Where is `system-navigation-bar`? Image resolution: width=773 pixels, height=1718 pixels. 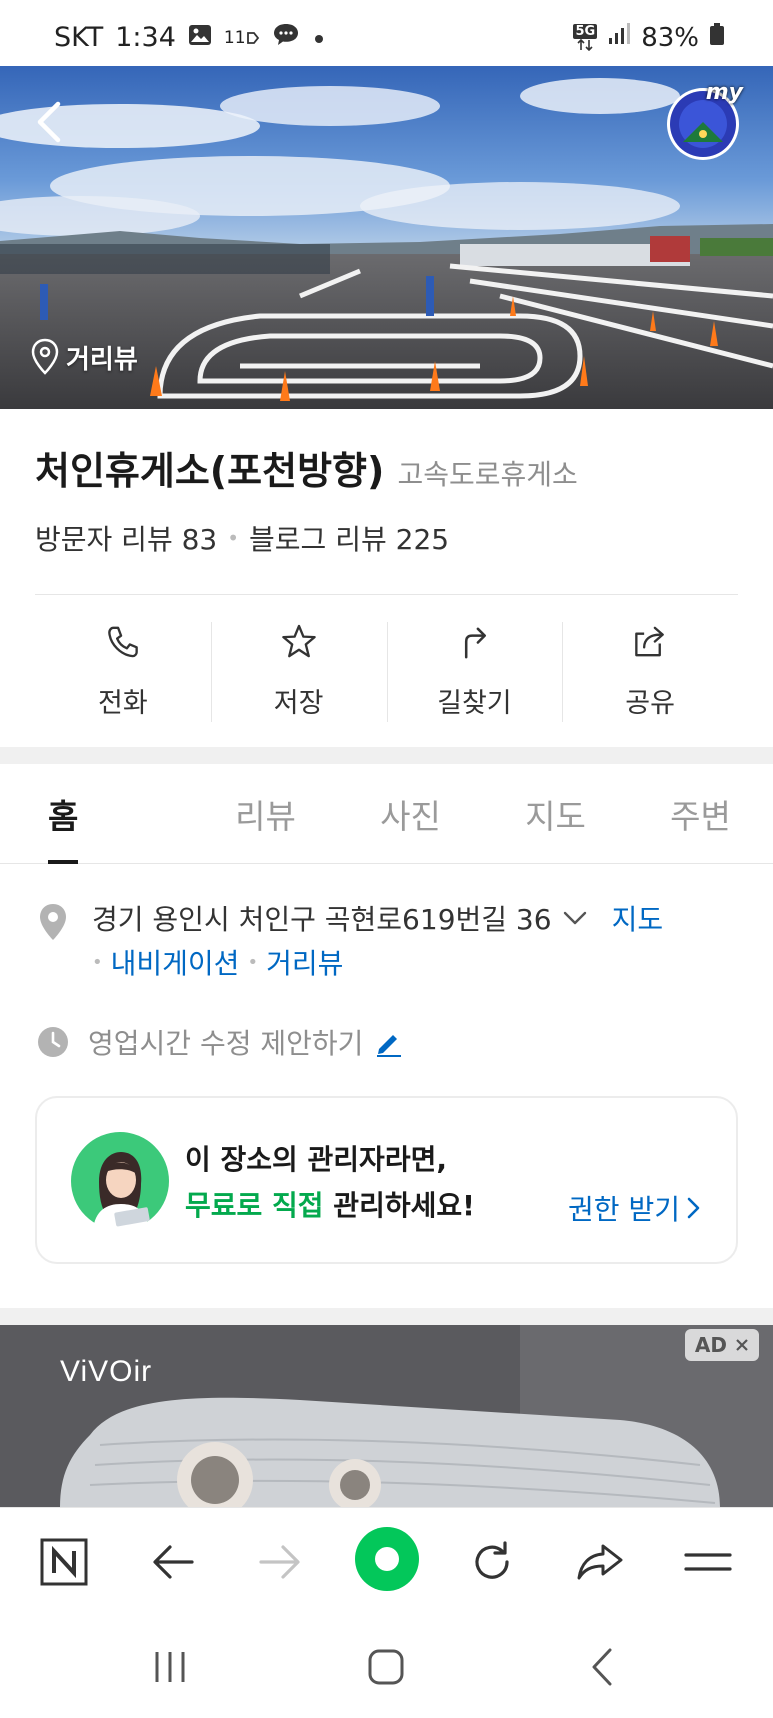 system-navigation-bar is located at coordinates (386, 1665).